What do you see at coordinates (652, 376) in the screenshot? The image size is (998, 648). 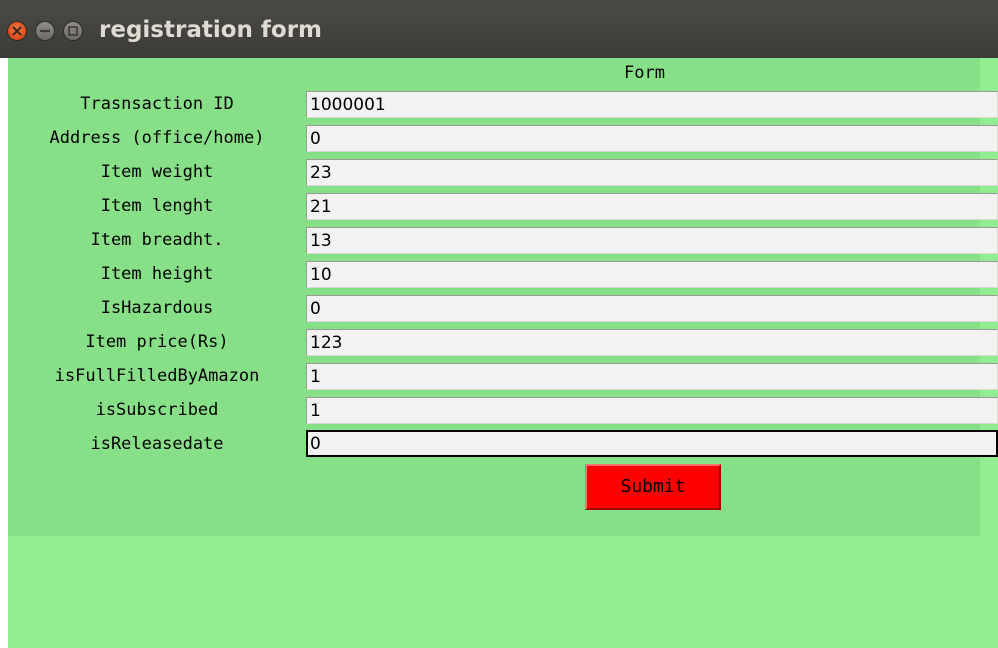 I see `is-fulfilled-by-amazon-field` at bounding box center [652, 376].